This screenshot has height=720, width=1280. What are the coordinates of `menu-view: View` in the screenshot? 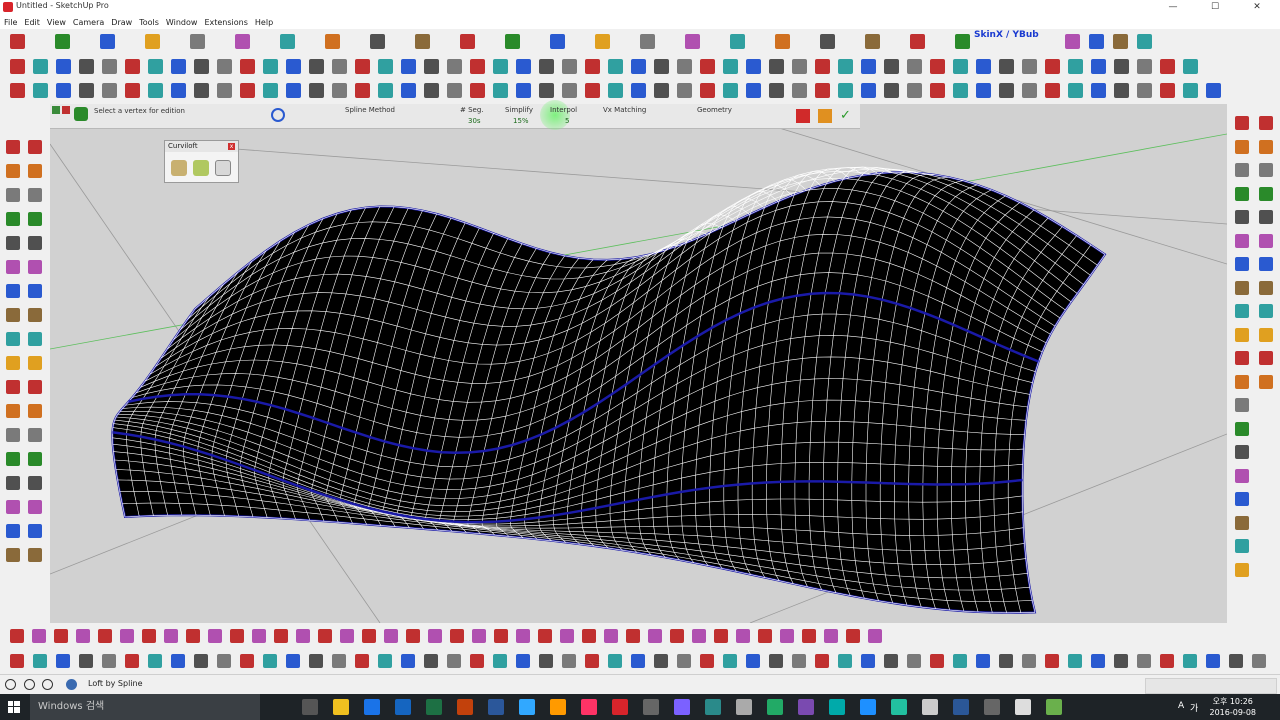 It's located at (56, 22).